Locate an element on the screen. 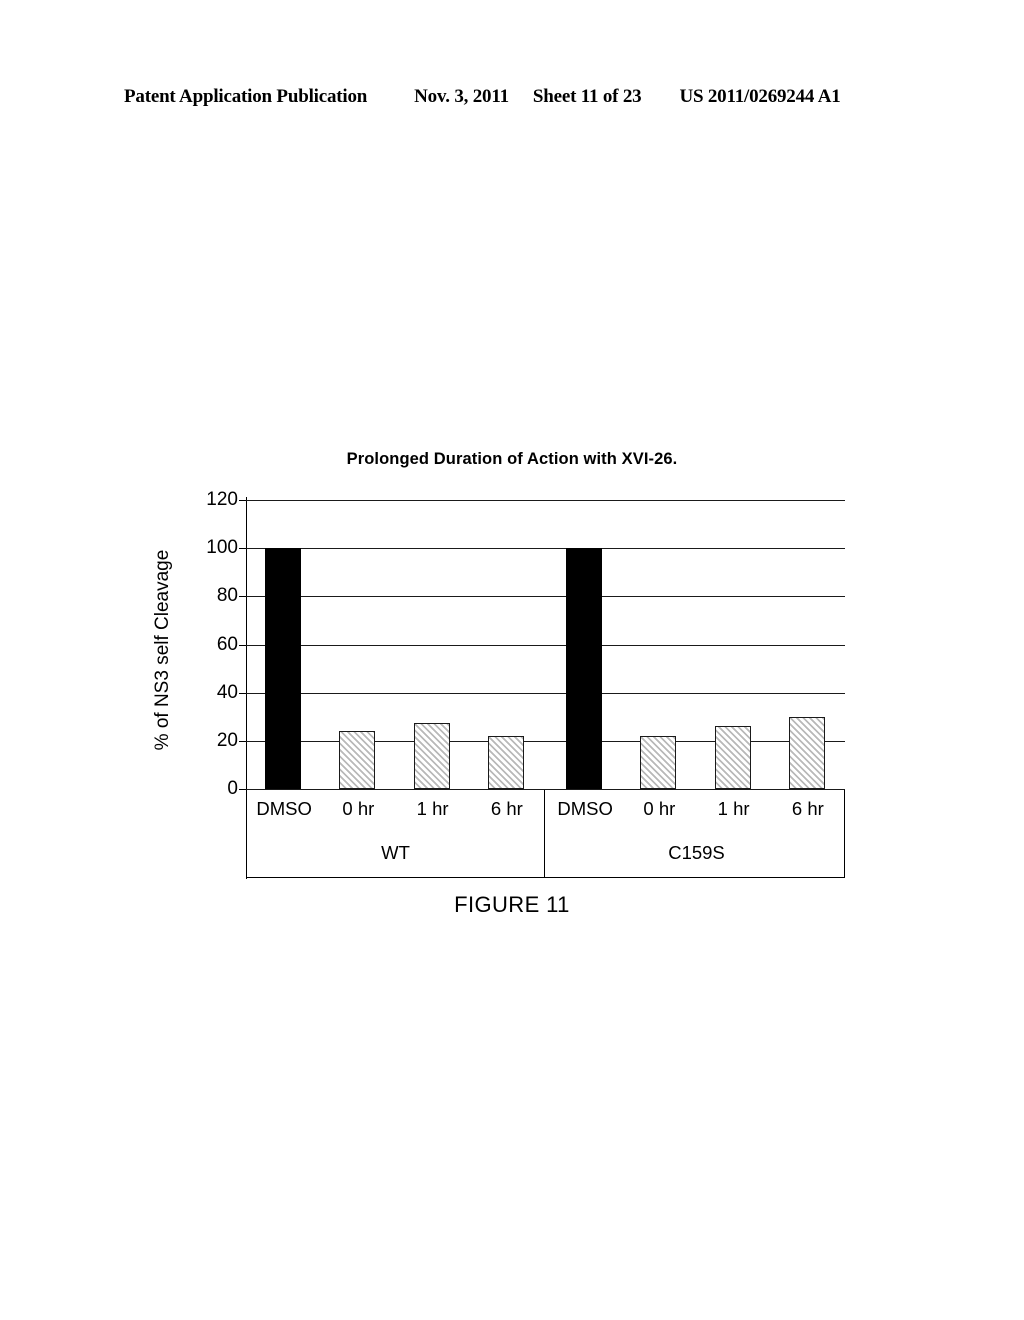  figure-caption: FIGURE 11 is located at coordinates (512, 904).